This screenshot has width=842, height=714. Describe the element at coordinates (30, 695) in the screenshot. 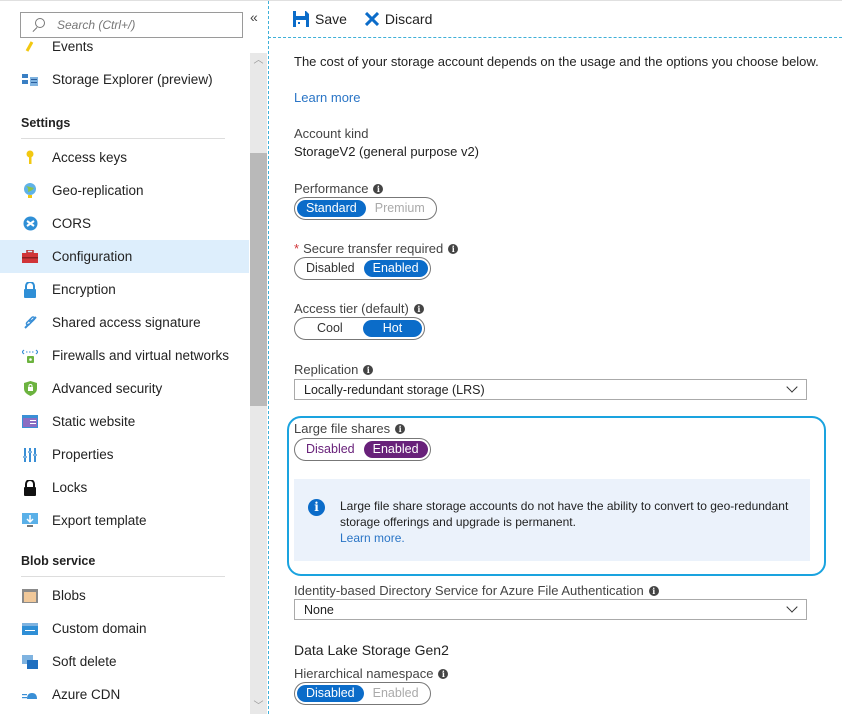

I see `cdn-icon` at that location.